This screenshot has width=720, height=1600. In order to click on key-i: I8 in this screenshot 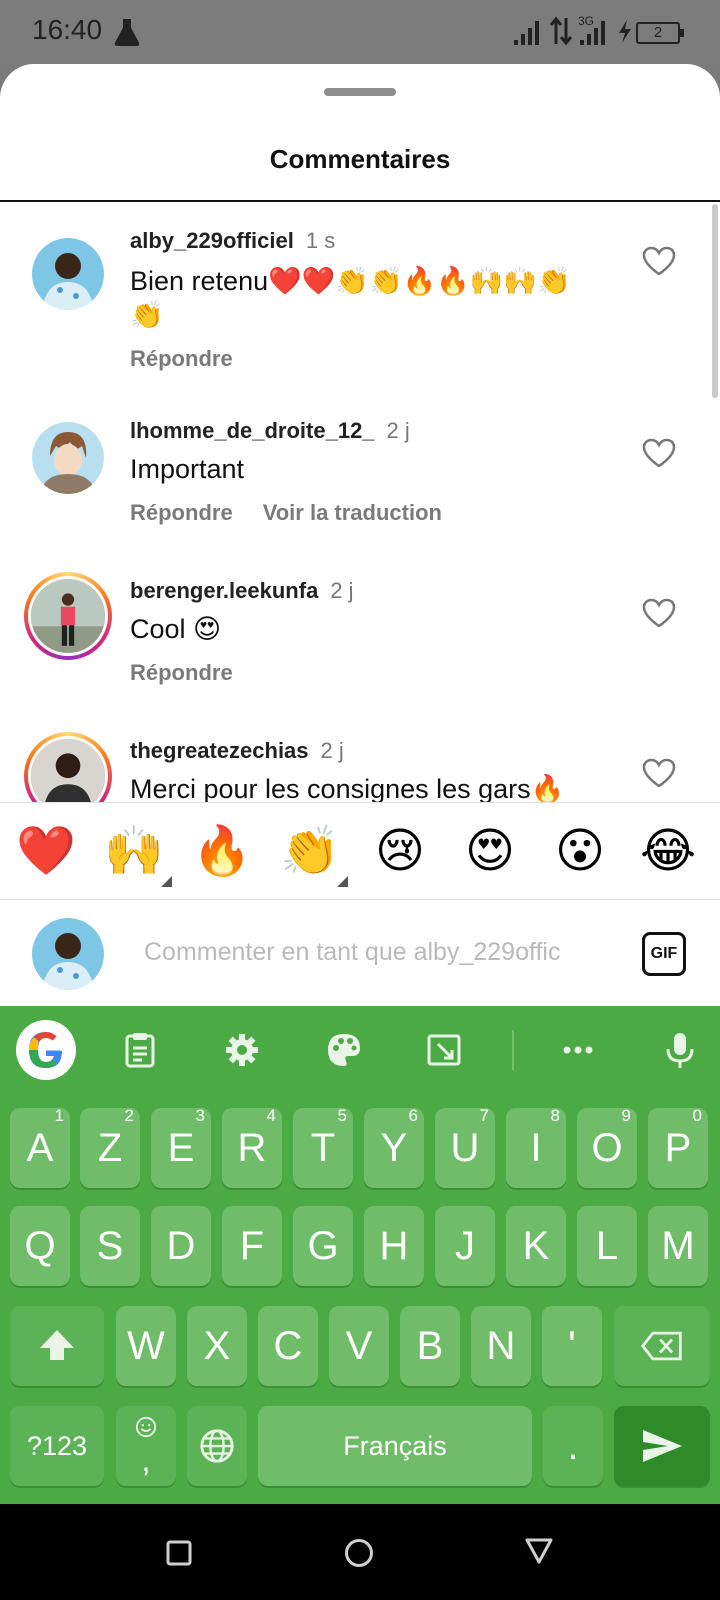, I will do `click(536, 1147)`.